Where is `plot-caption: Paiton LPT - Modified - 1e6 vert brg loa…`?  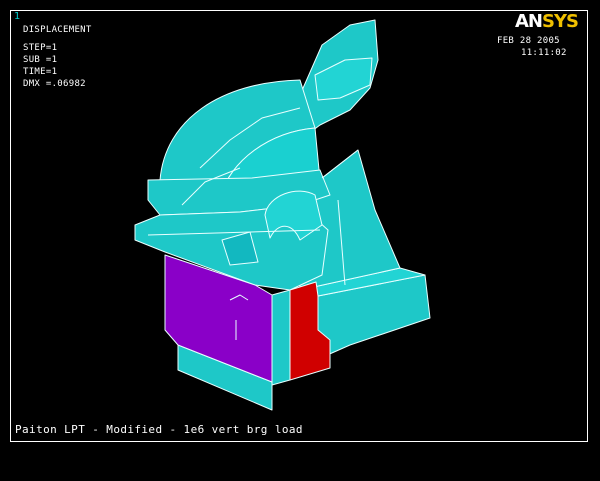 plot-caption: Paiton LPT - Modified - 1e6 vert brg loa… is located at coordinates (159, 429).